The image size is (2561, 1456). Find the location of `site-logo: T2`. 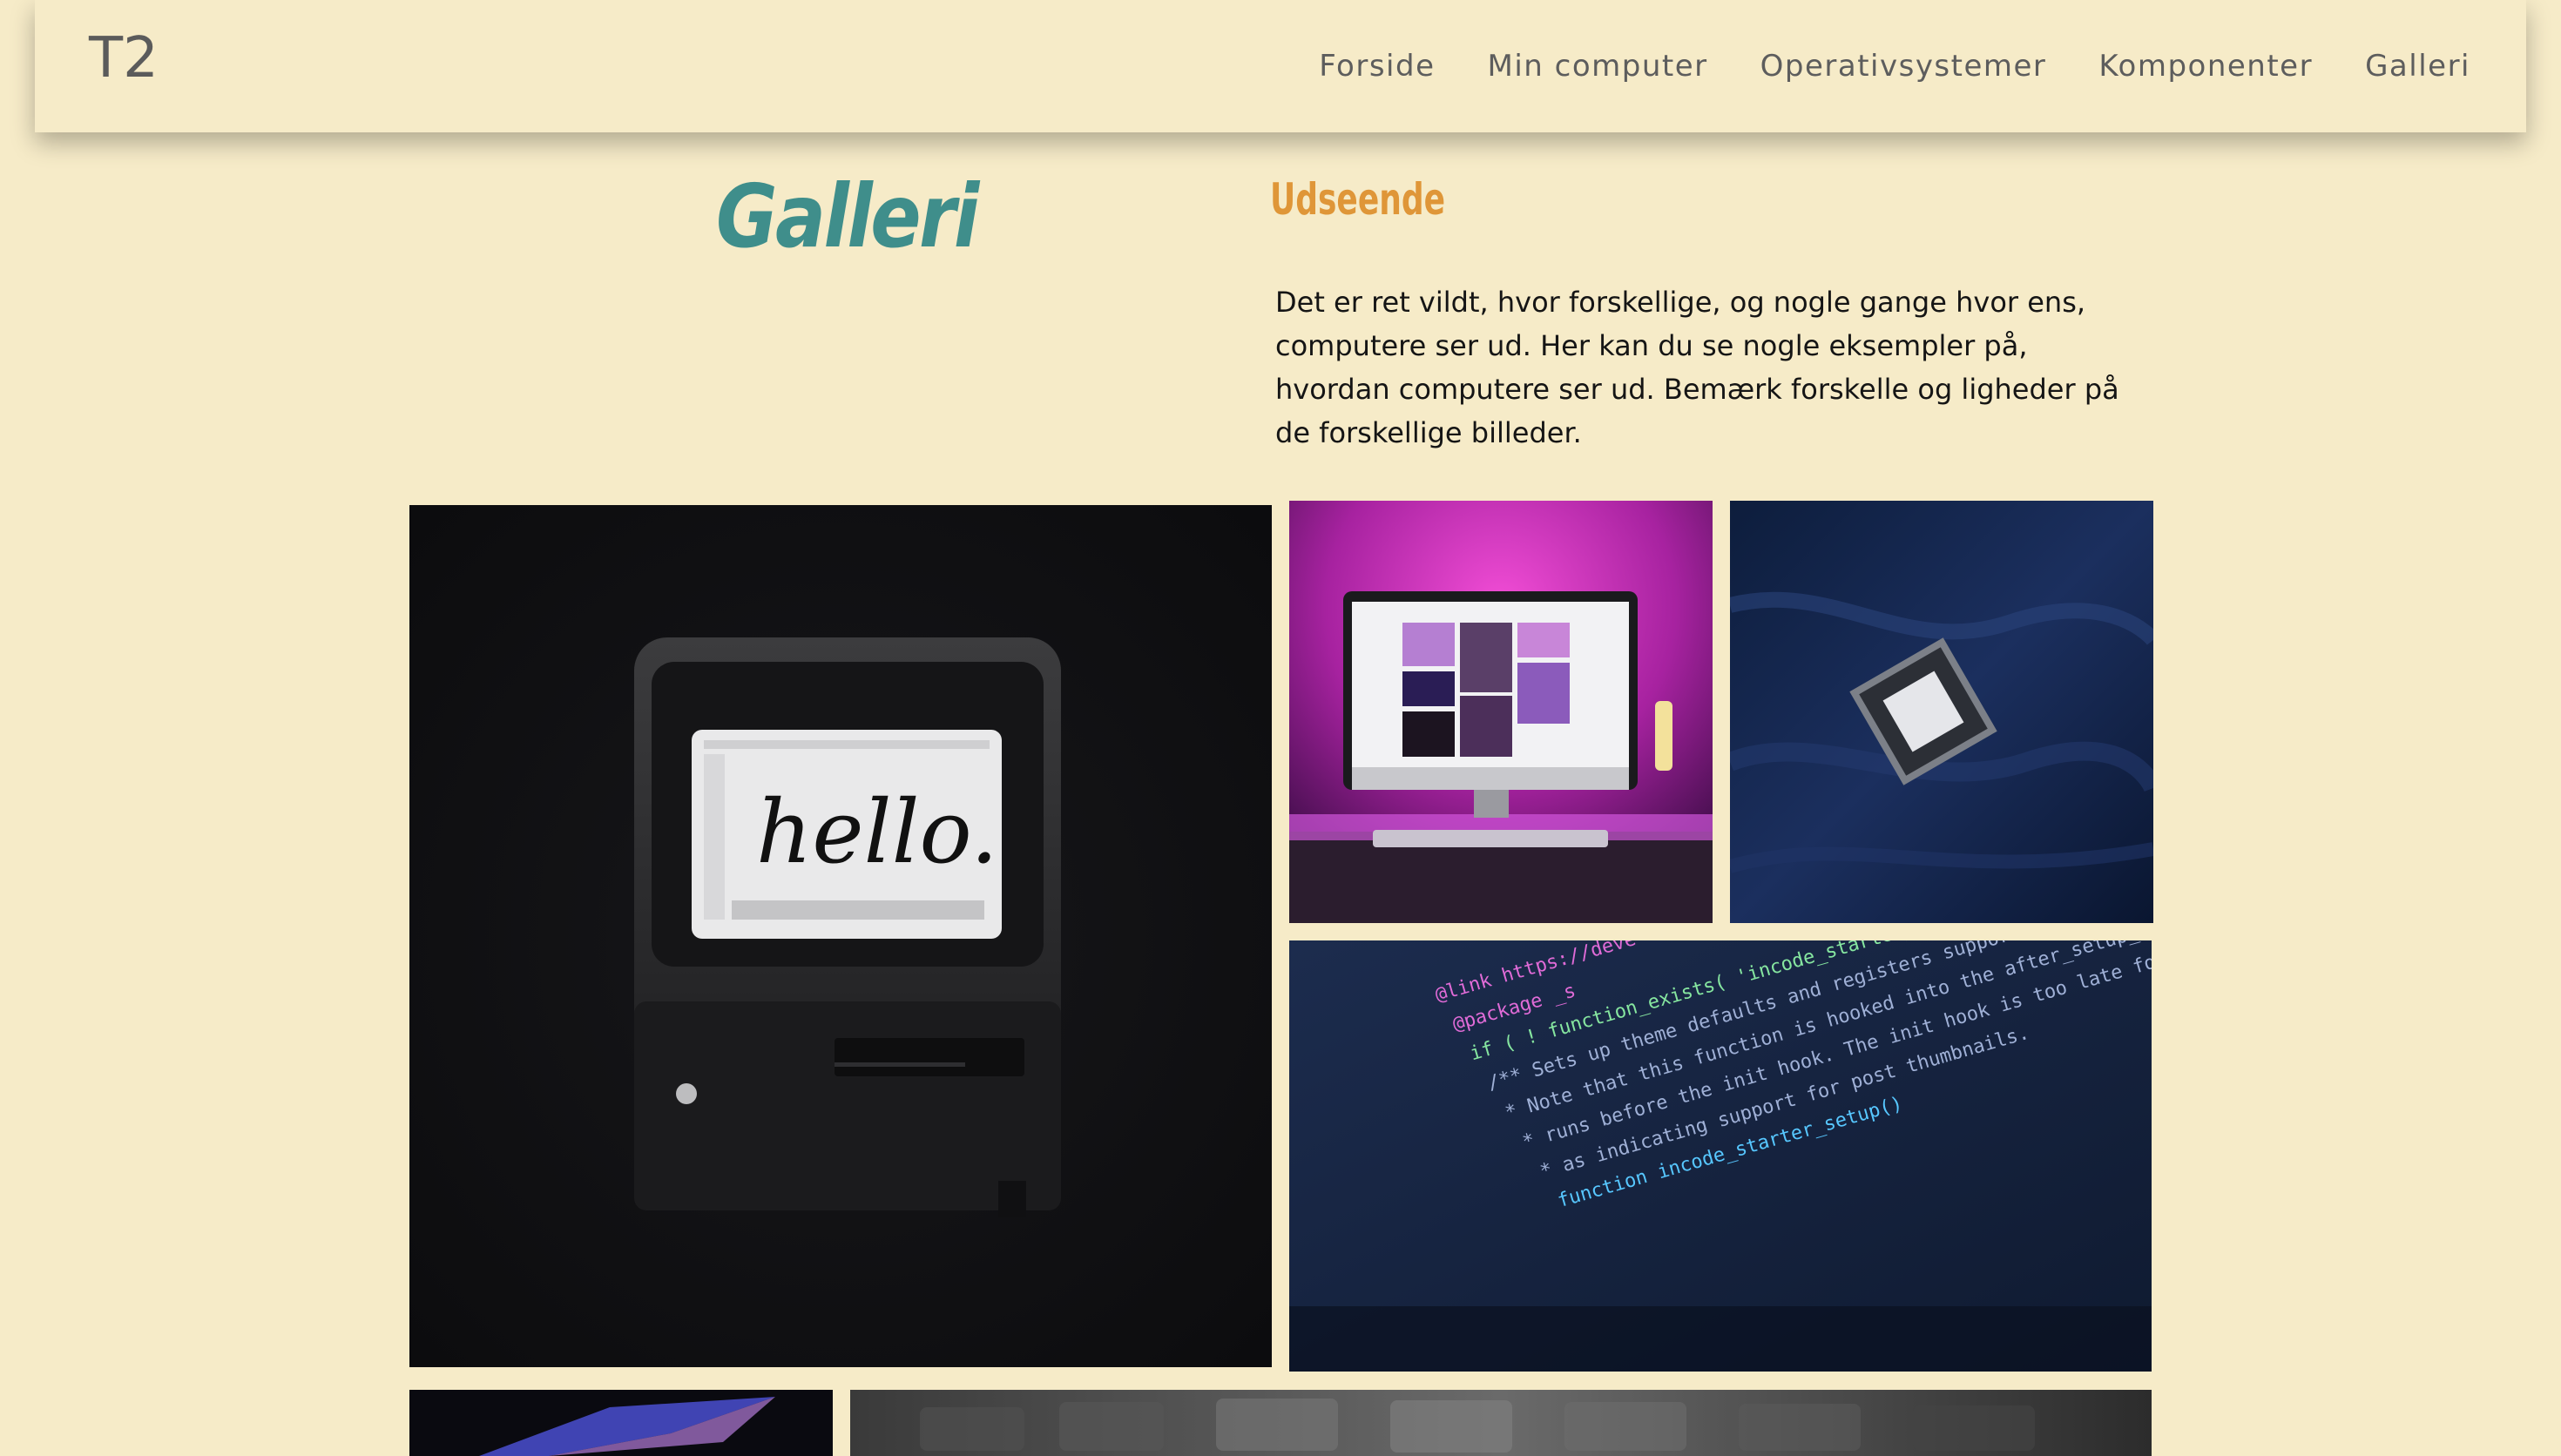

site-logo: T2 is located at coordinates (124, 58).